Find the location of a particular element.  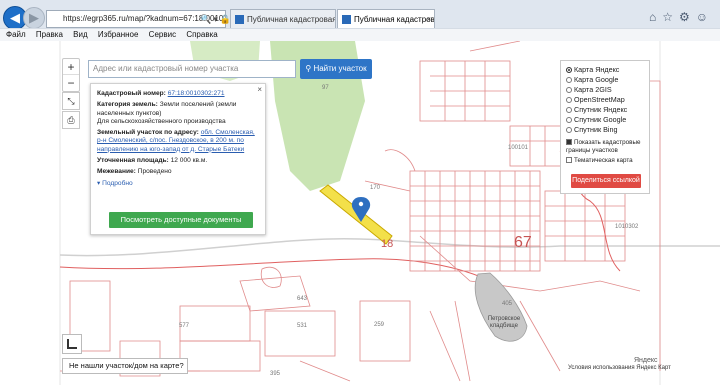

home-icon: ⌂ is located at coordinates (655, 17).